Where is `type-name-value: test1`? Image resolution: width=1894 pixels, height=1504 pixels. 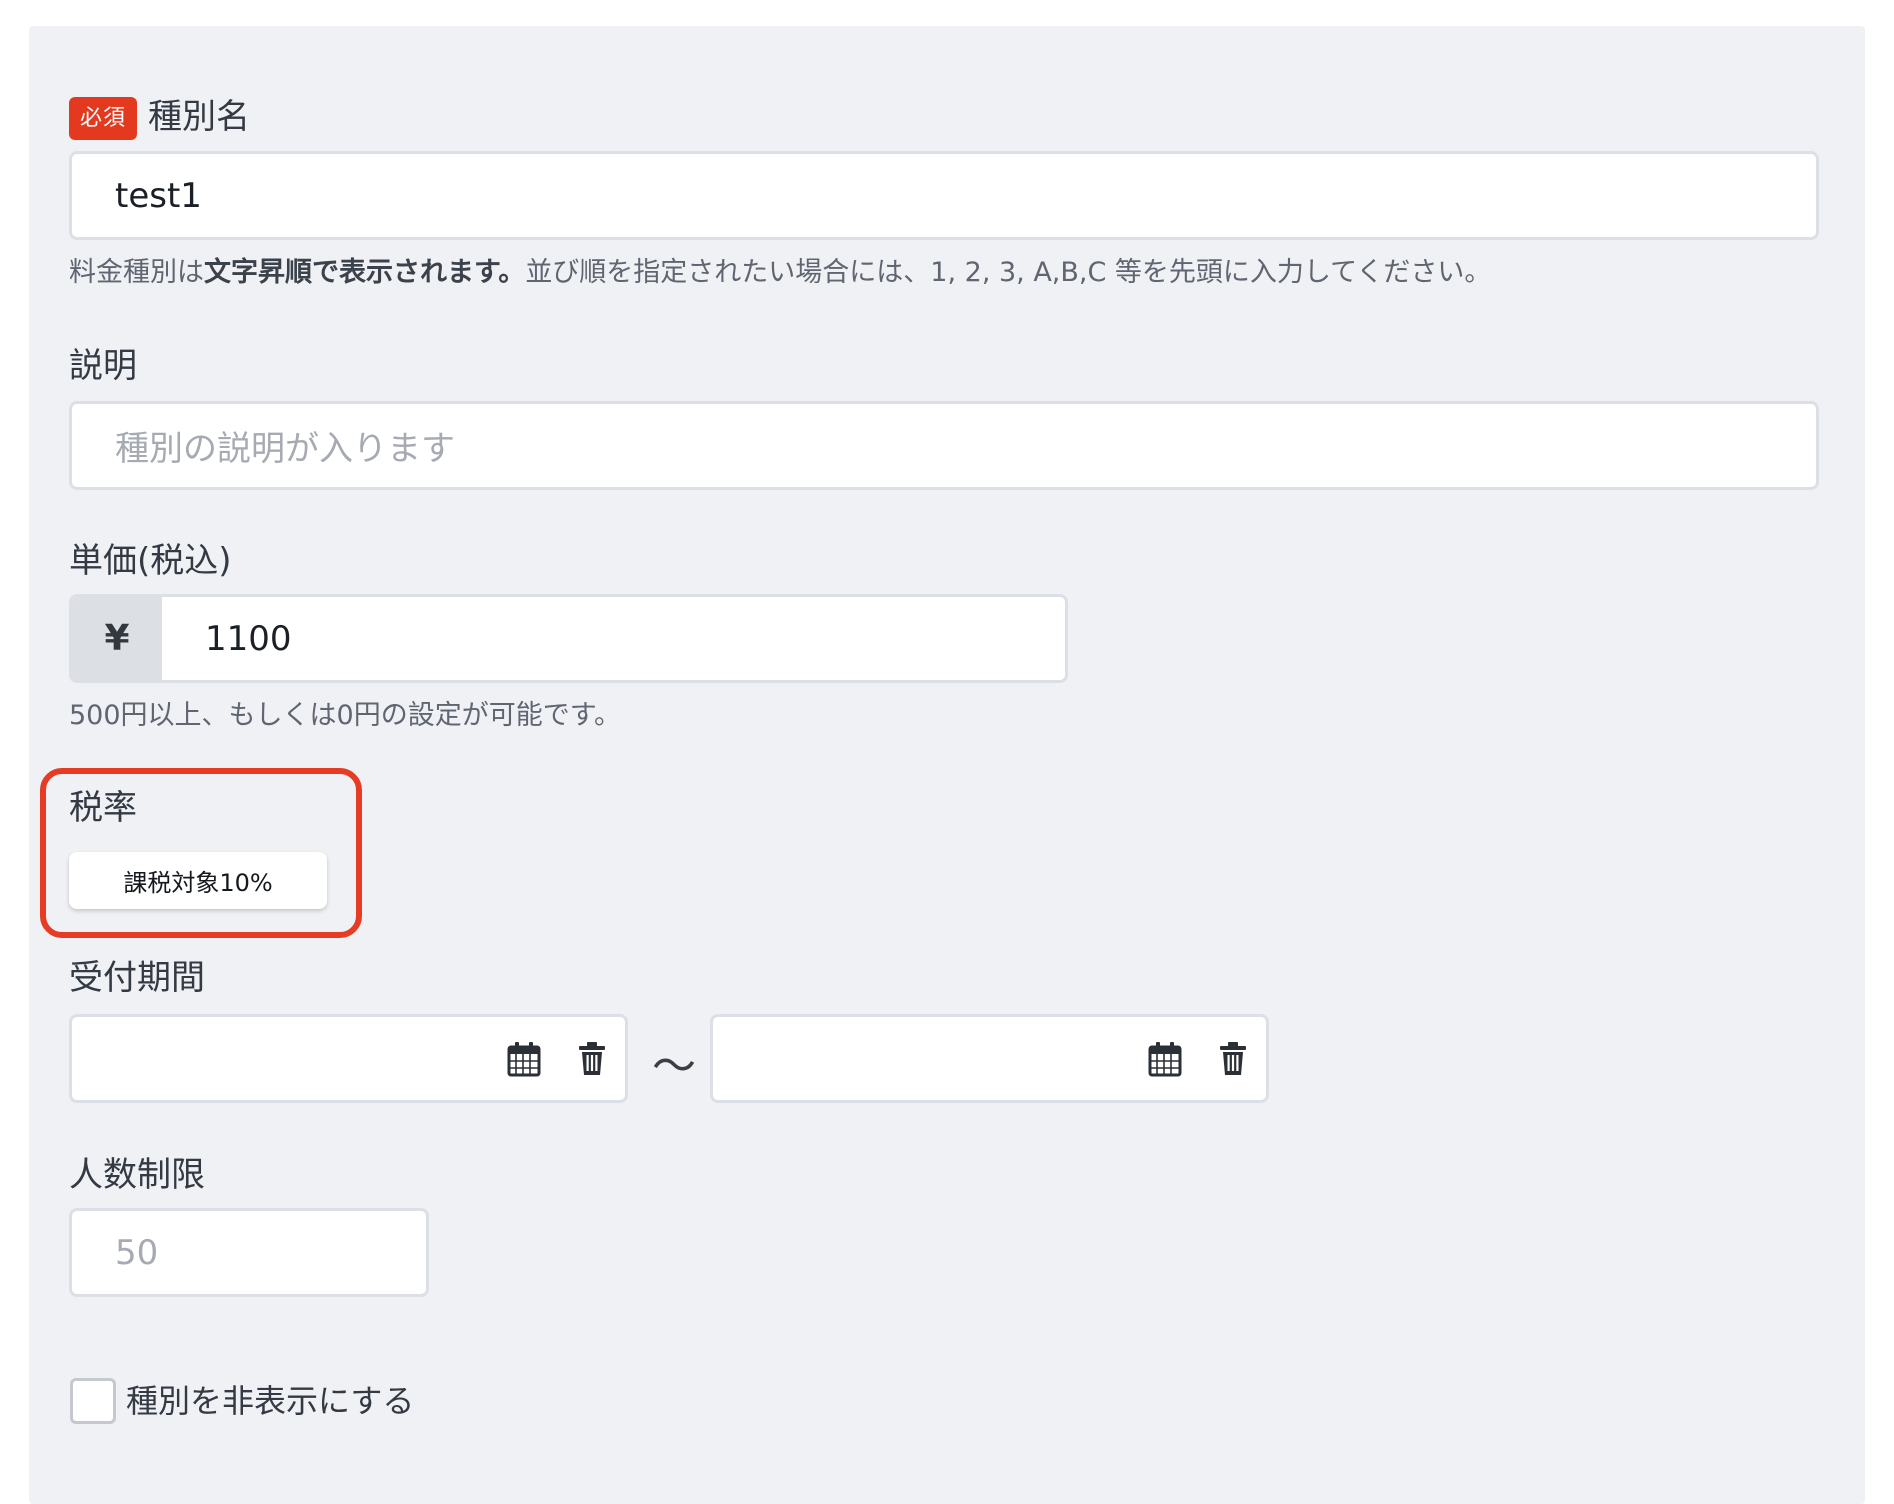
type-name-value: test1 is located at coordinates (158, 195).